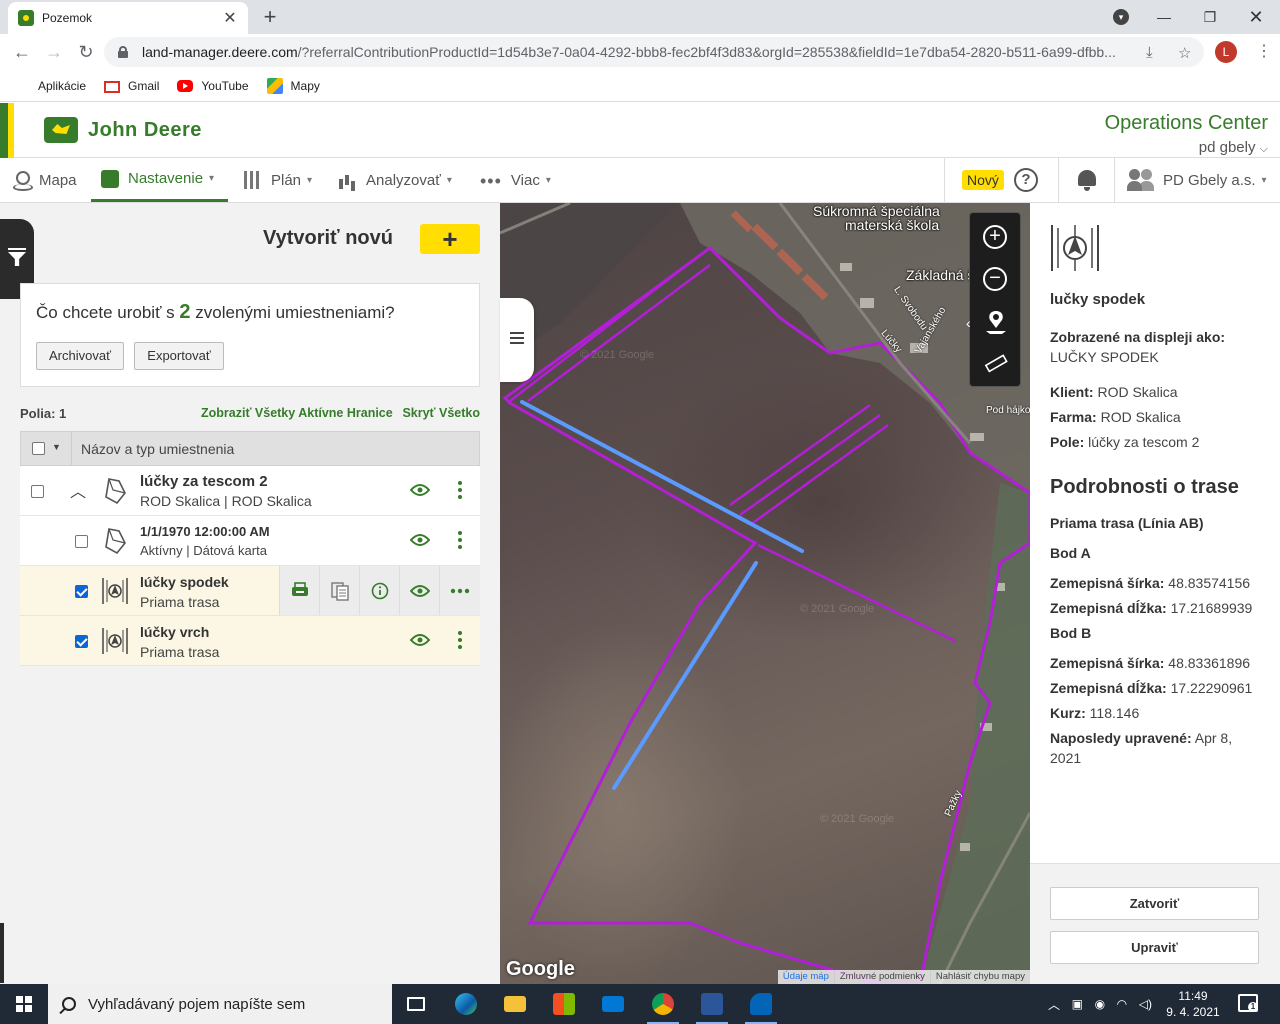 Image resolution: width=1280 pixels, height=1024 pixels. I want to click on terms-link: Zmluvné podmienky, so click(881, 977).